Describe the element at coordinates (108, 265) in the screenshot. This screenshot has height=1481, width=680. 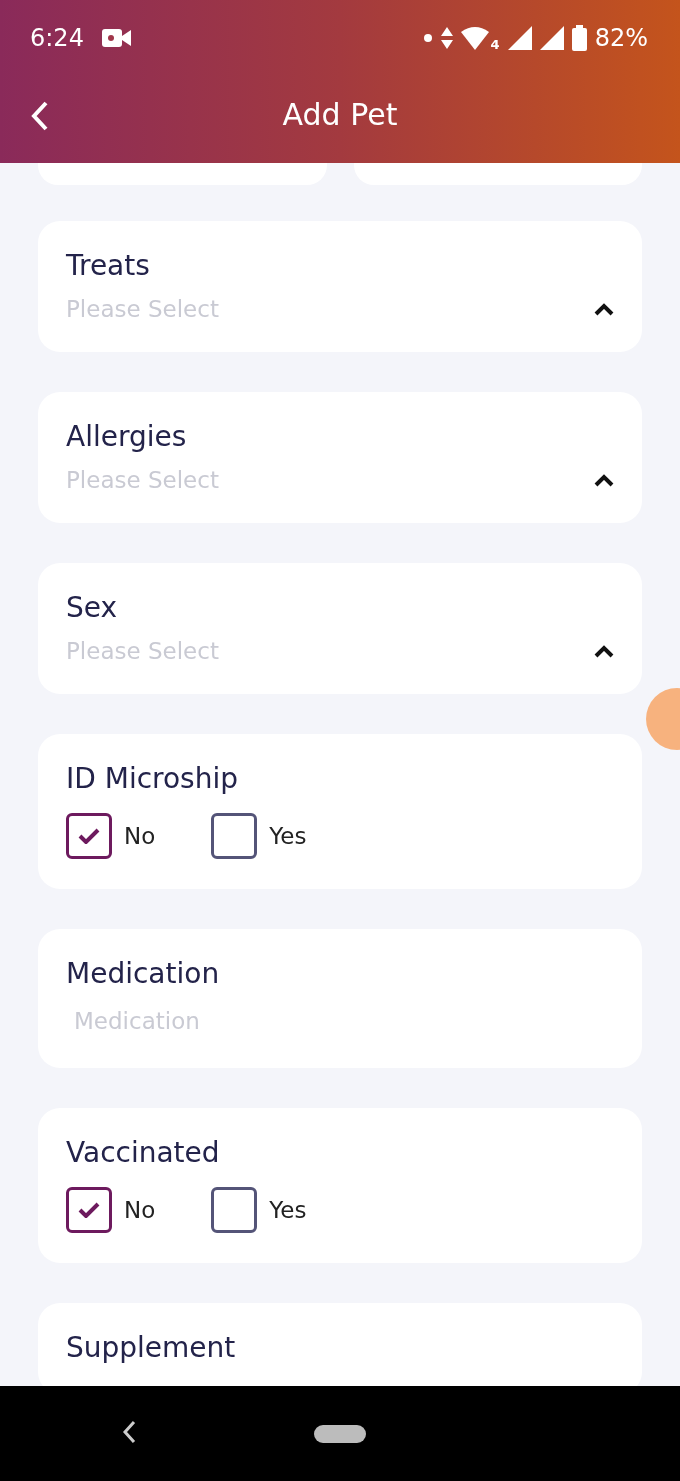
I see `field-label: Treats` at that location.